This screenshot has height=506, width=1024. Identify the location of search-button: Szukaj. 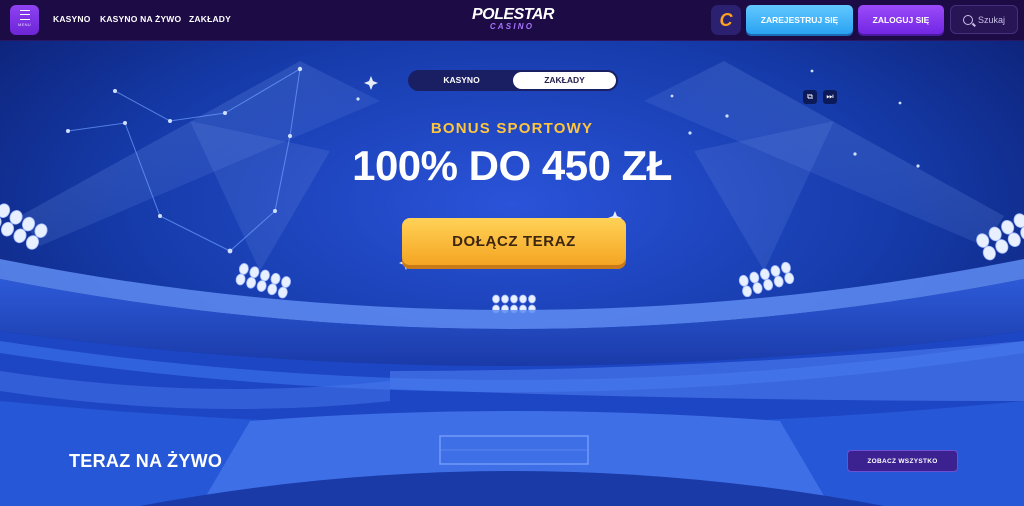
(984, 19).